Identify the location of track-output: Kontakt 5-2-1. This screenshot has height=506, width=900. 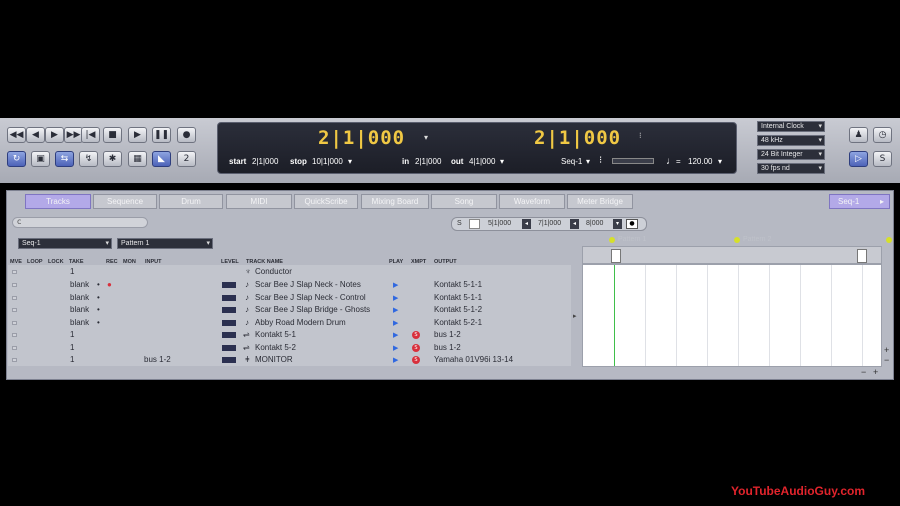
(458, 323).